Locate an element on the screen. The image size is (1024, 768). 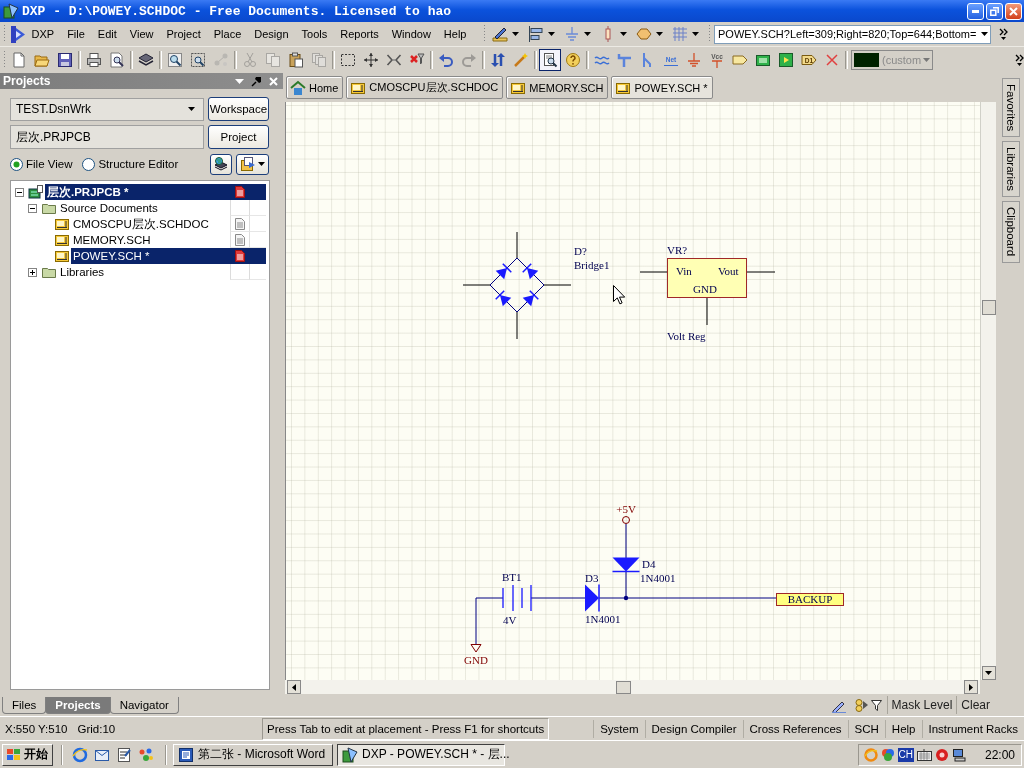
project-button: Project is located at coordinates (238, 137).